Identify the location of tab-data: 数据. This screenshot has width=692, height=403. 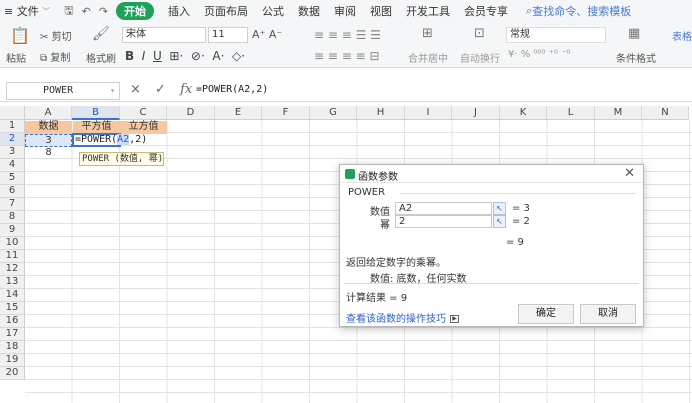
(309, 11).